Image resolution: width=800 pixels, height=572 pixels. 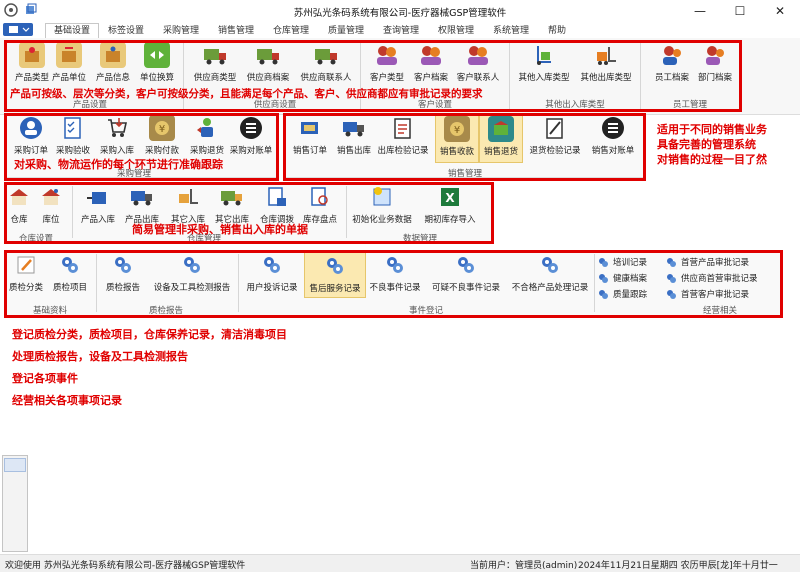 I want to click on tab-basic-settings: 基础设置, so click(x=72, y=30).